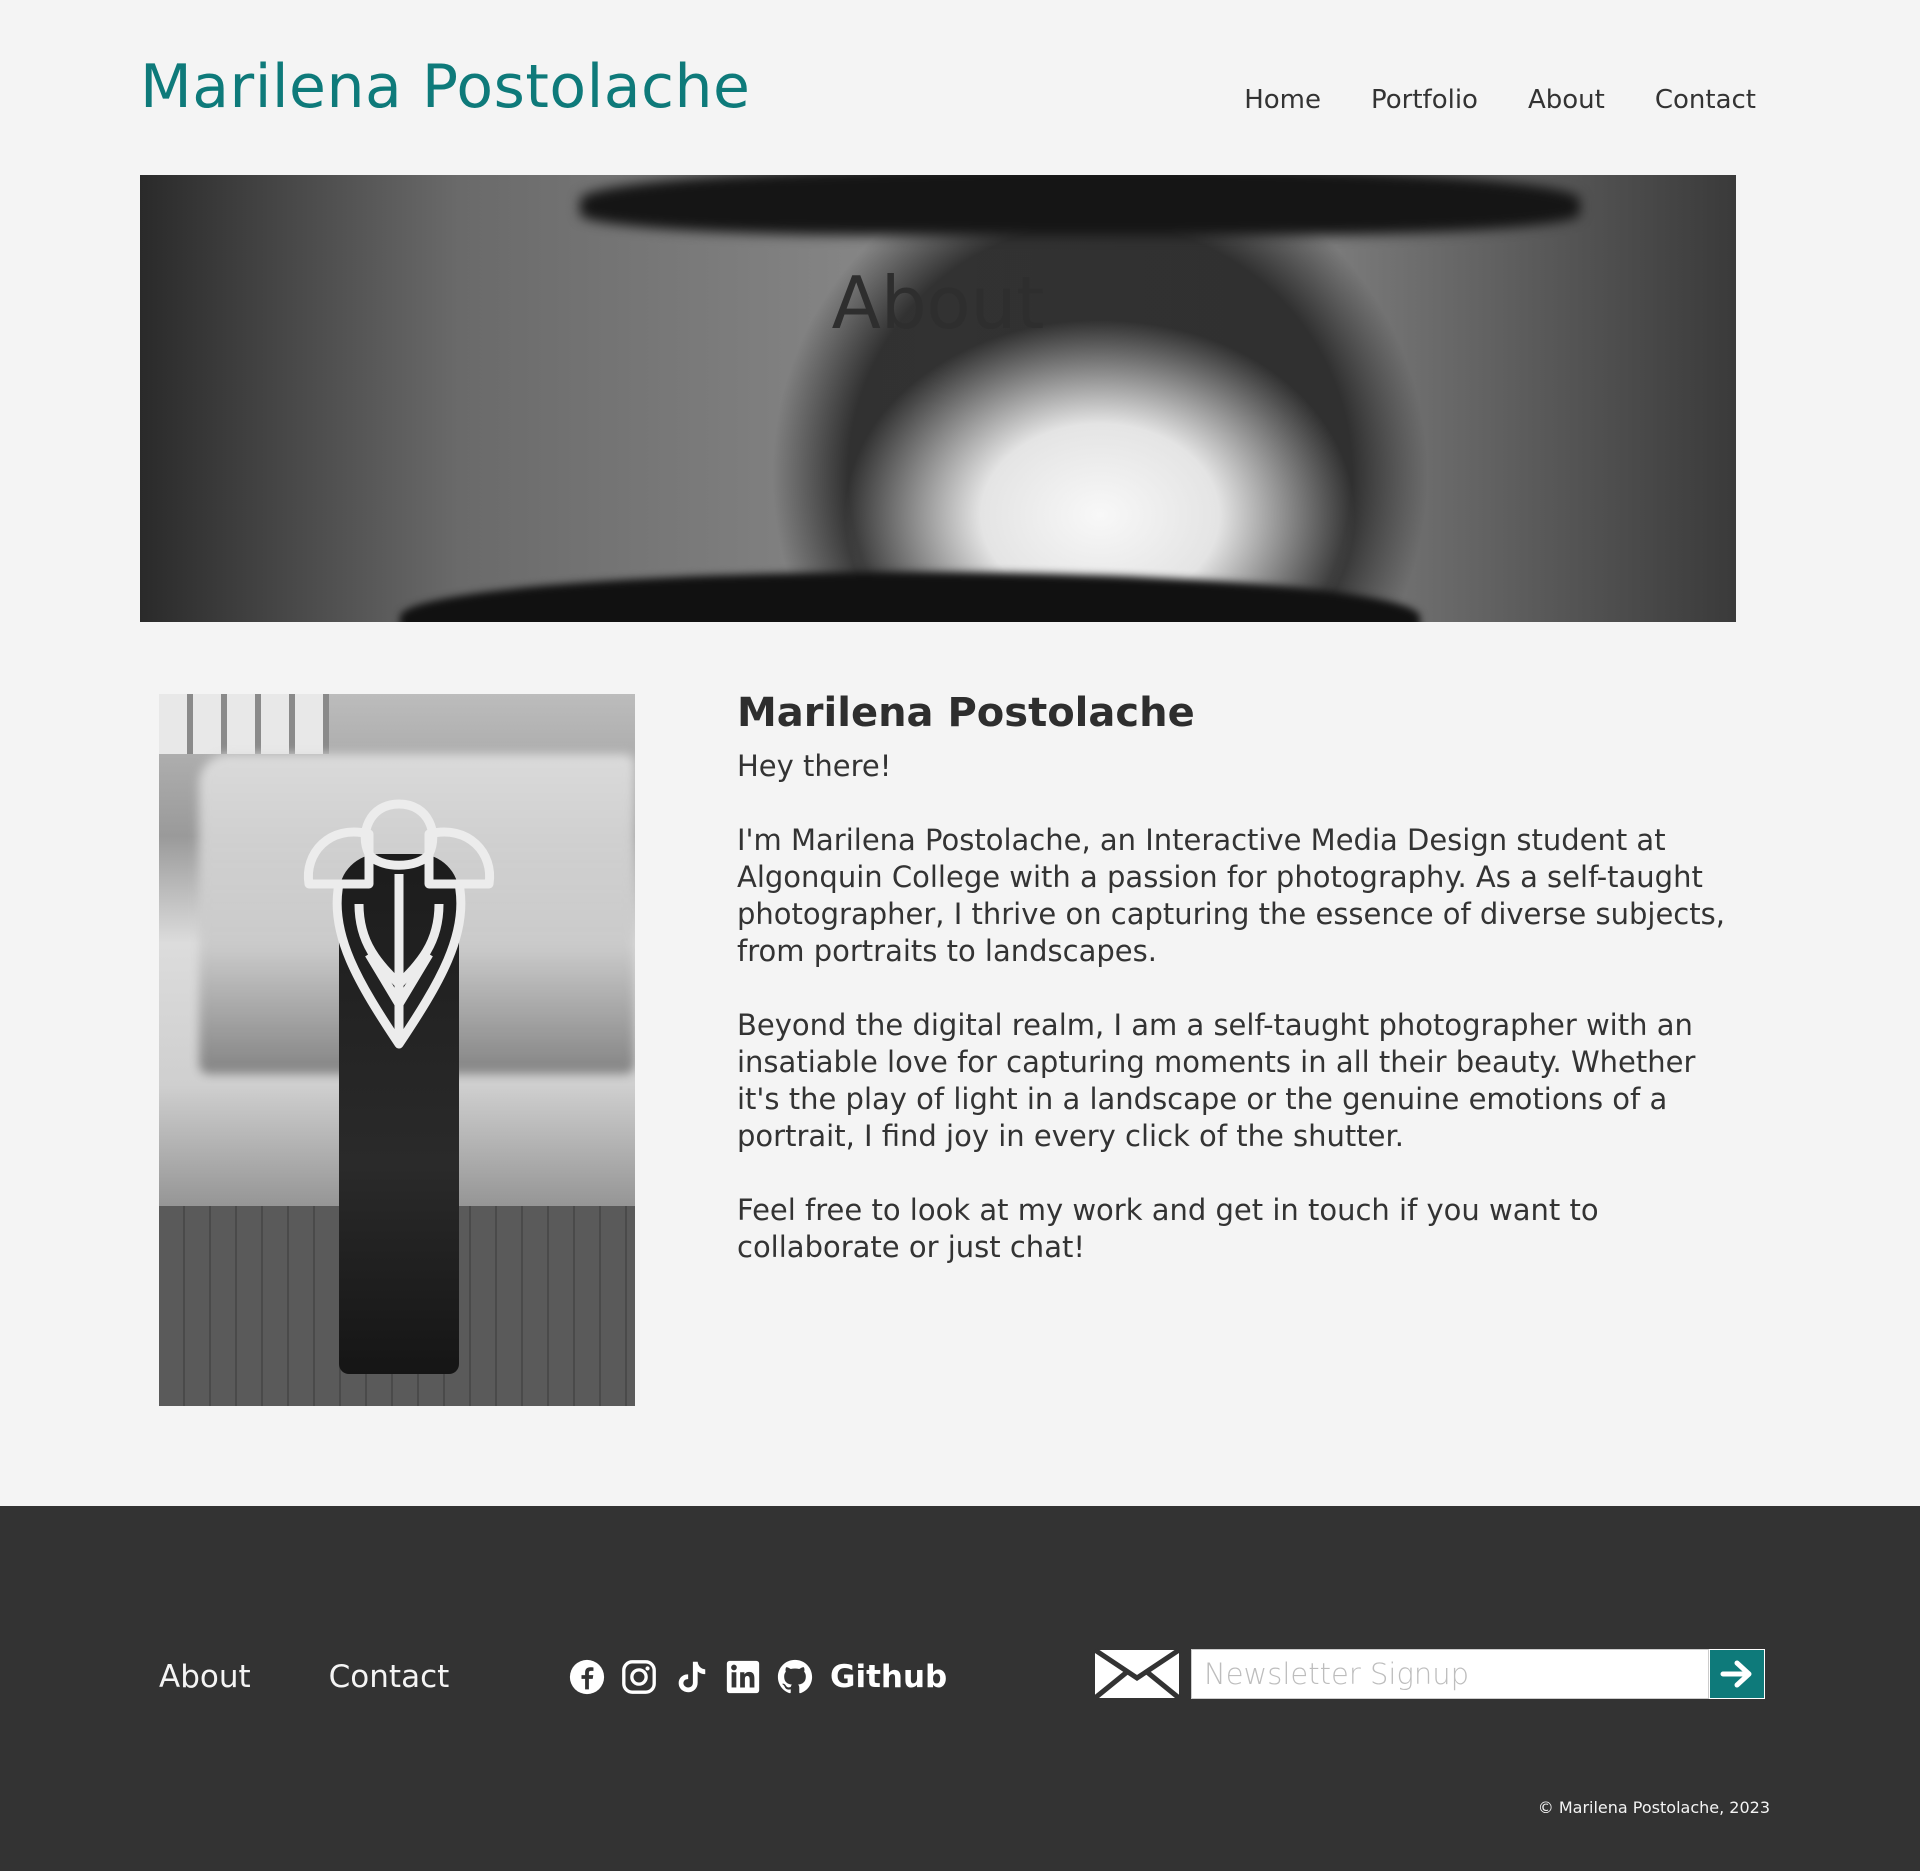 This screenshot has height=1871, width=1920. What do you see at coordinates (639, 1677) in the screenshot?
I see `instagram-icon` at bounding box center [639, 1677].